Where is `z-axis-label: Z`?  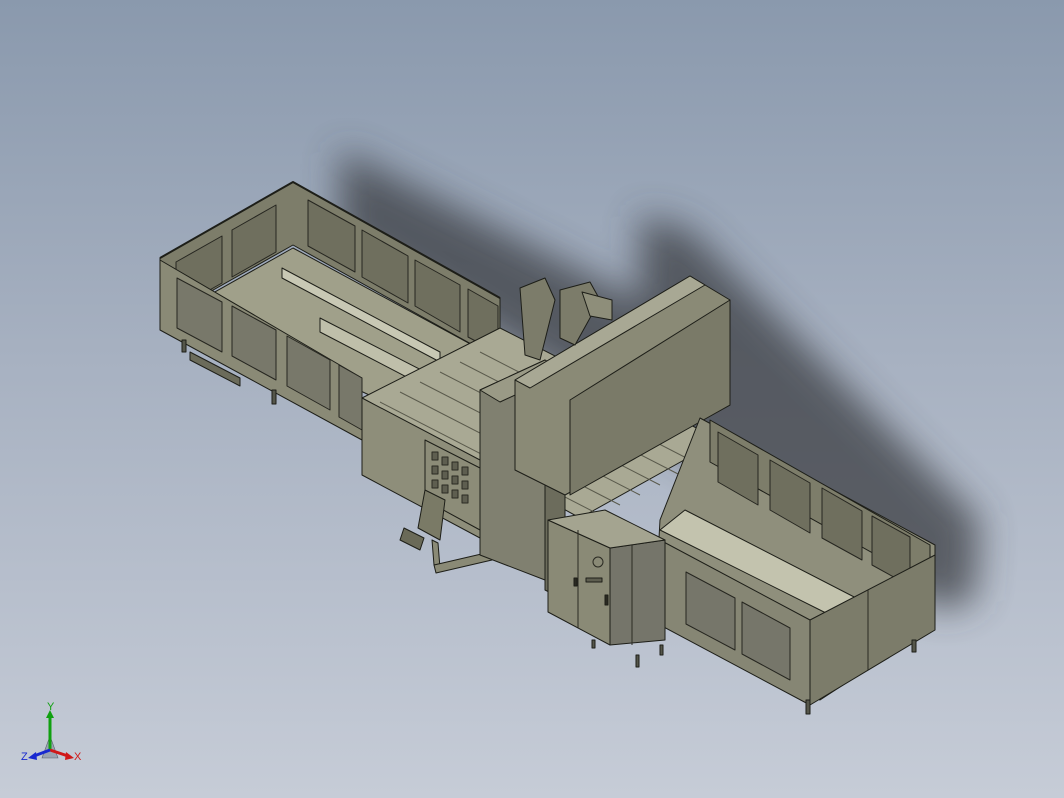 z-axis-label: Z is located at coordinates (24, 757).